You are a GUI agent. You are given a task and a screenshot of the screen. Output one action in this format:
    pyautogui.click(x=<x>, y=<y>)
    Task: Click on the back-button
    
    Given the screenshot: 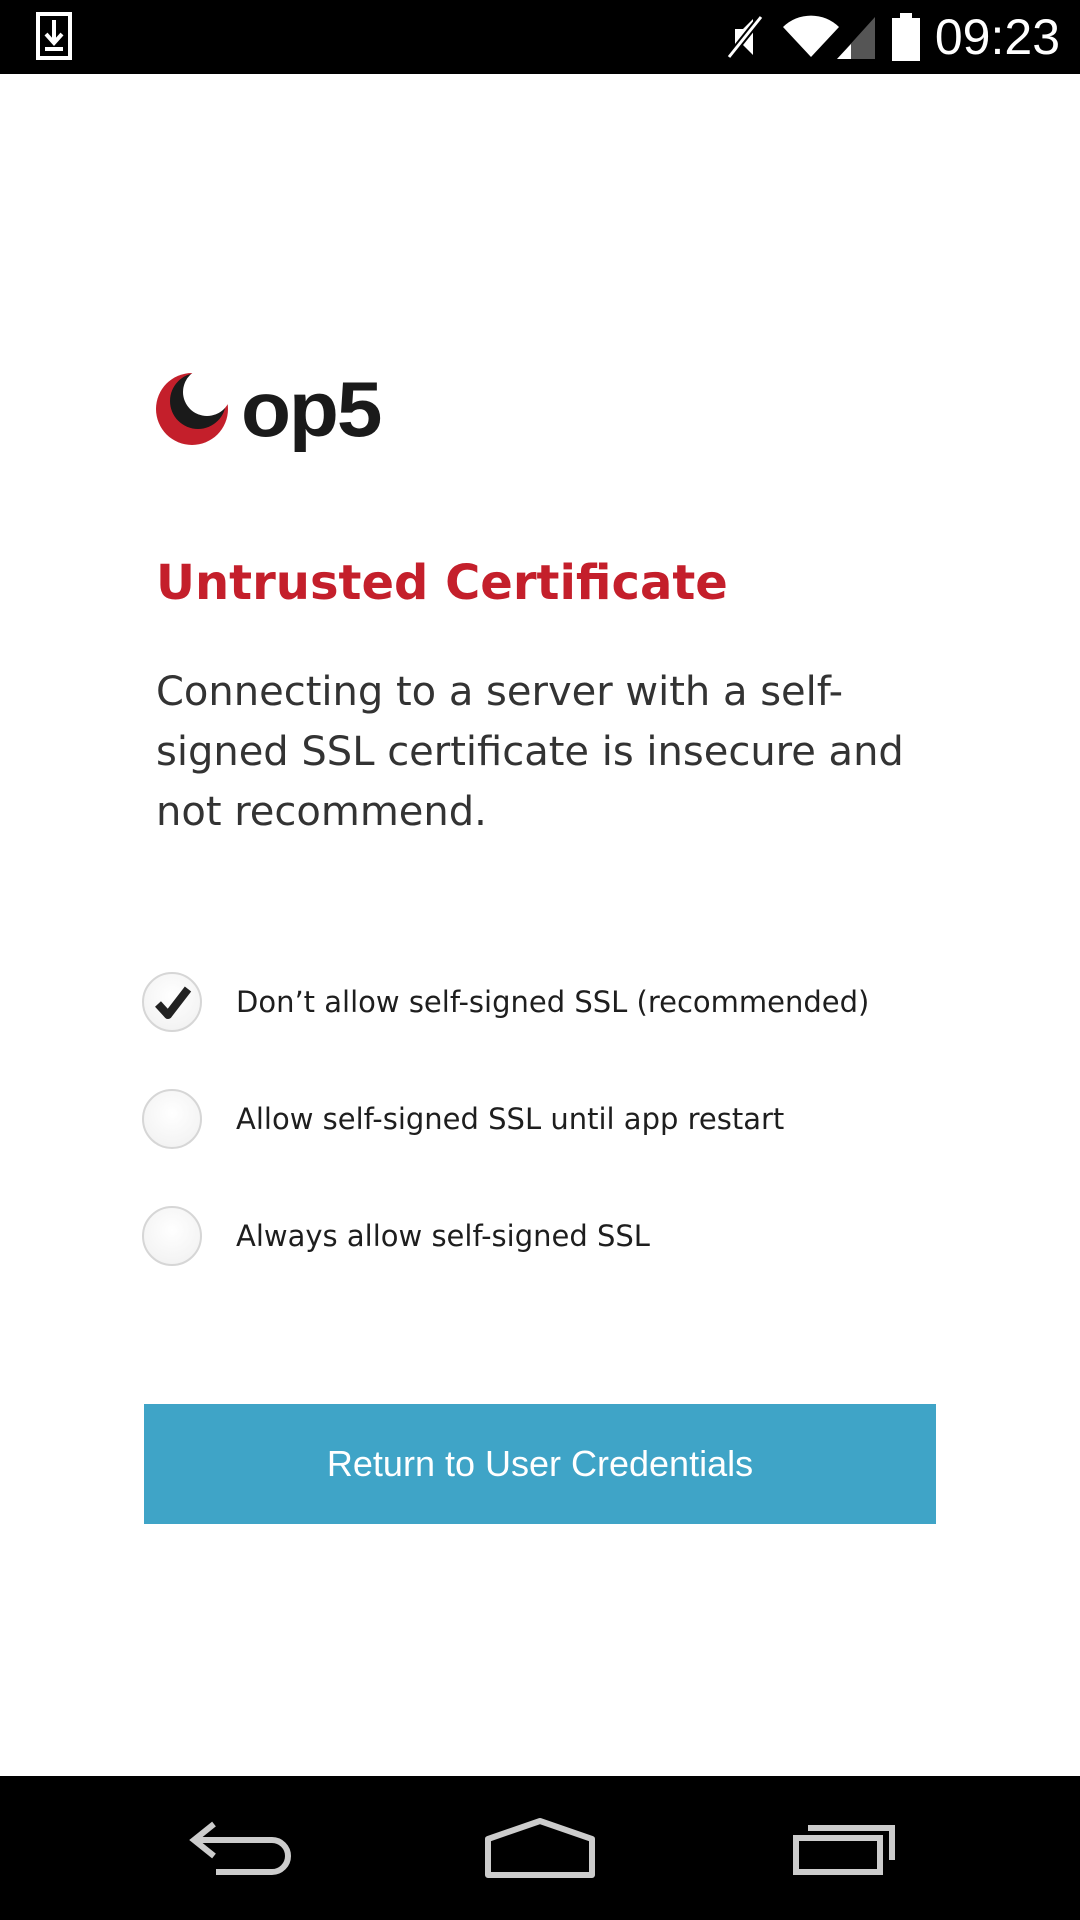 What is the action you would take?
    pyautogui.click(x=240, y=1848)
    